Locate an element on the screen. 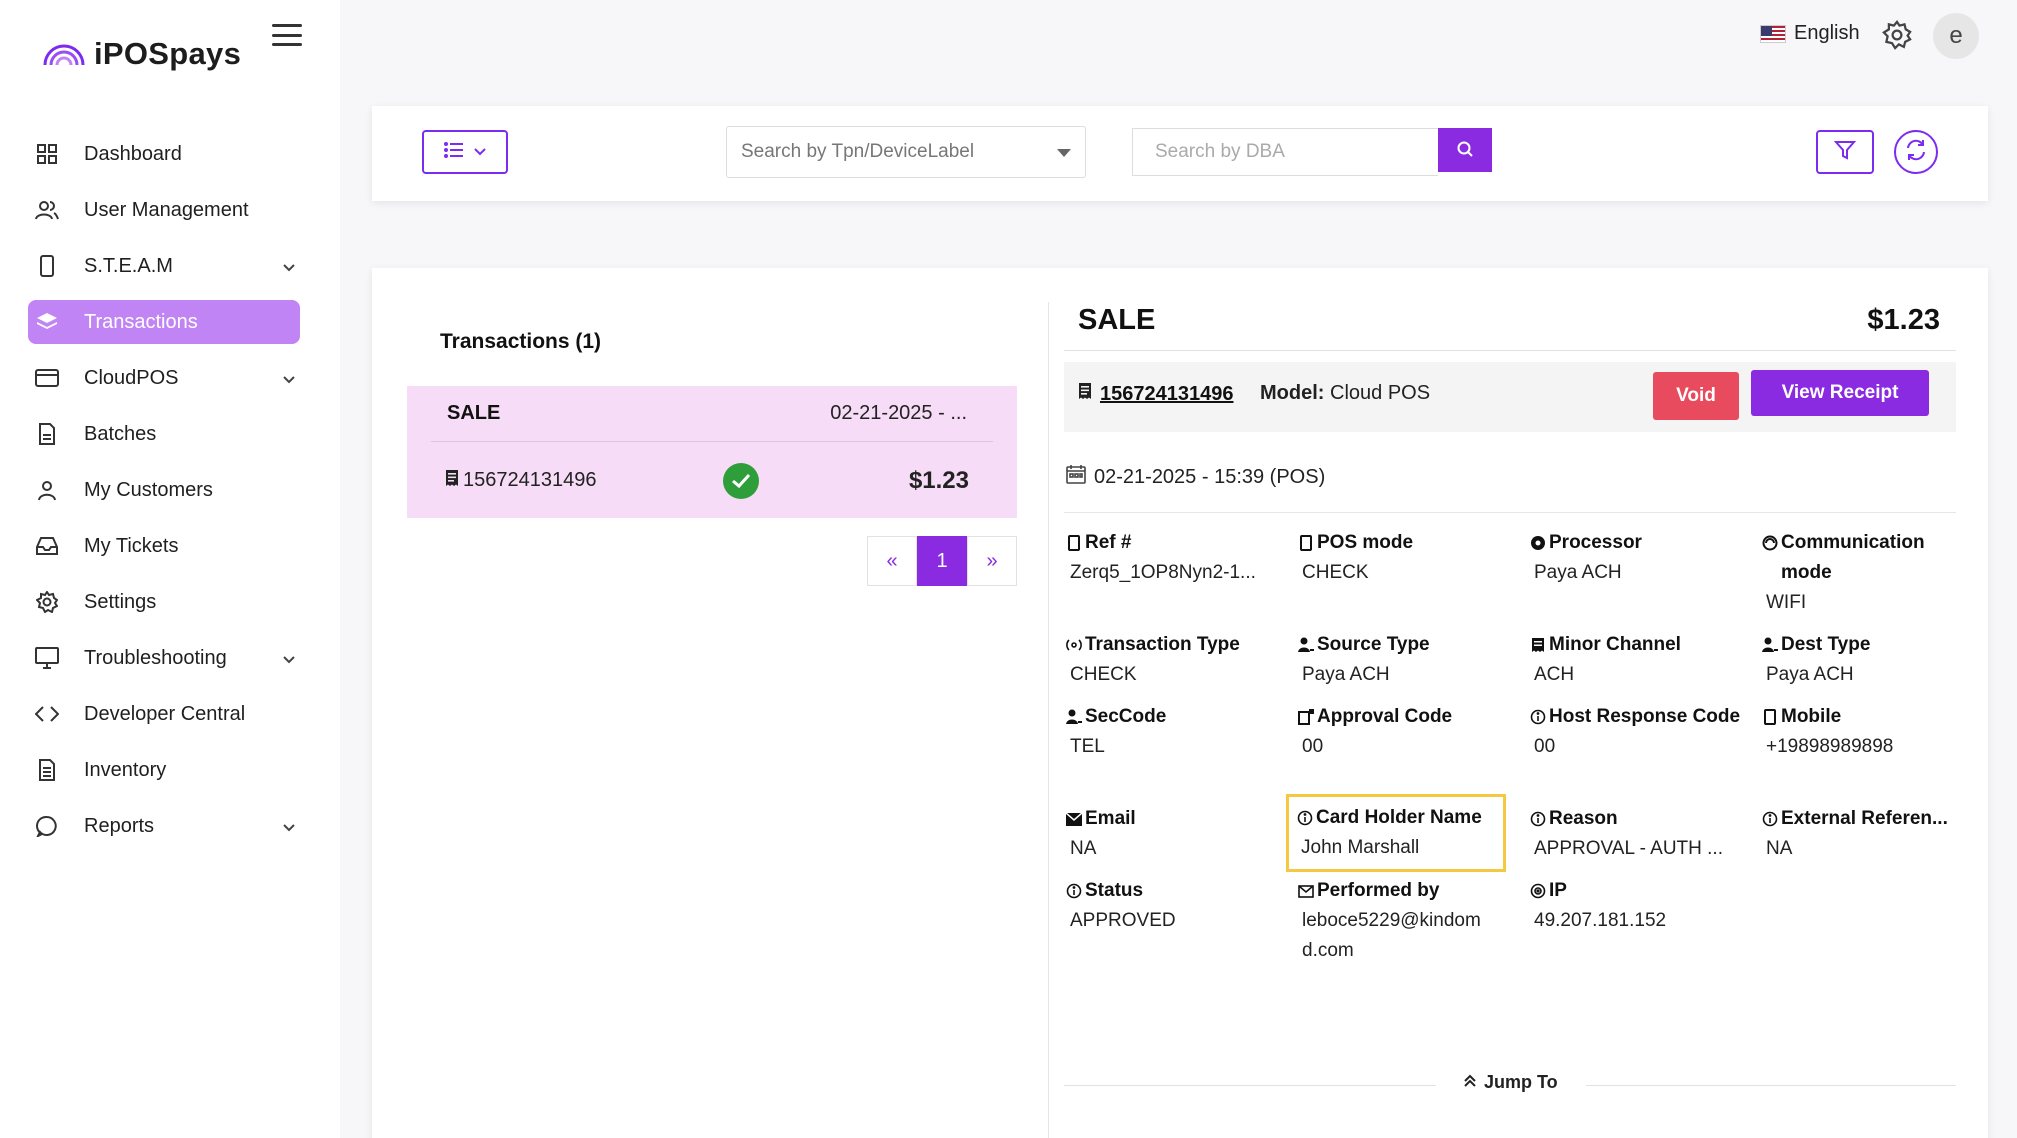 The height and width of the screenshot is (1138, 2017). sidebar-item-user-management: User Management is located at coordinates (164, 210).